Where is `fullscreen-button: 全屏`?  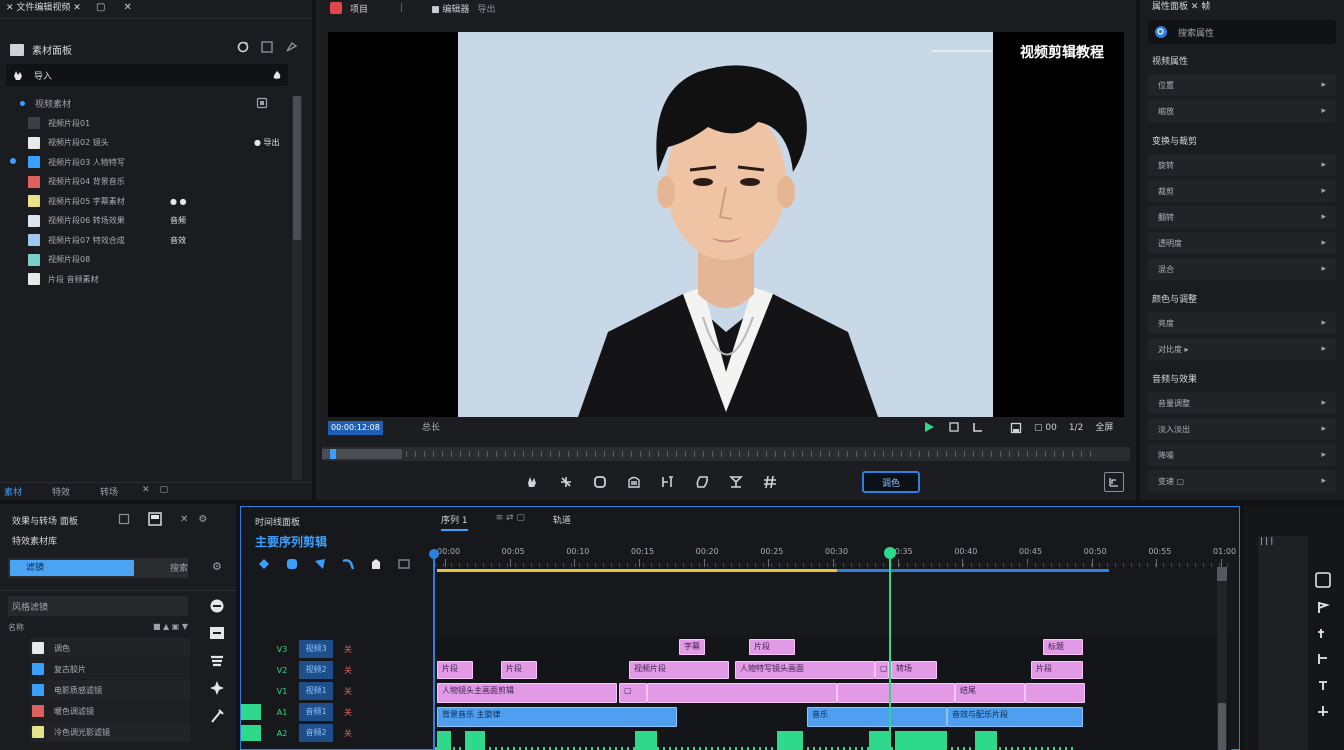
fullscreen-button: 全屏 is located at coordinates (1104, 428).